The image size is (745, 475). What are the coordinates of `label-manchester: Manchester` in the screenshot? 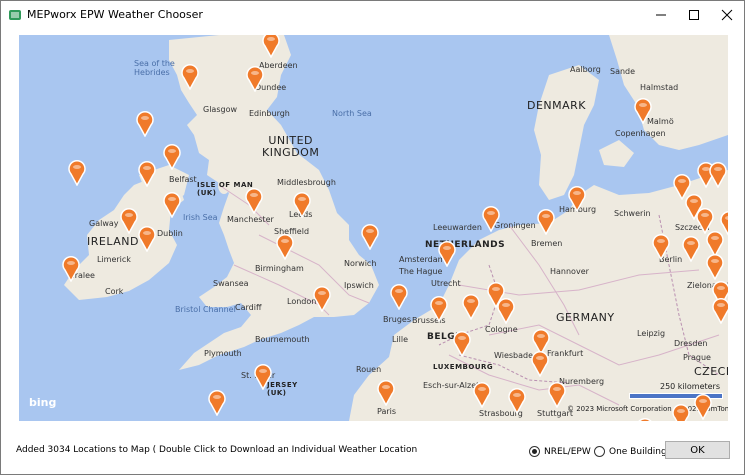 It's located at (250, 219).